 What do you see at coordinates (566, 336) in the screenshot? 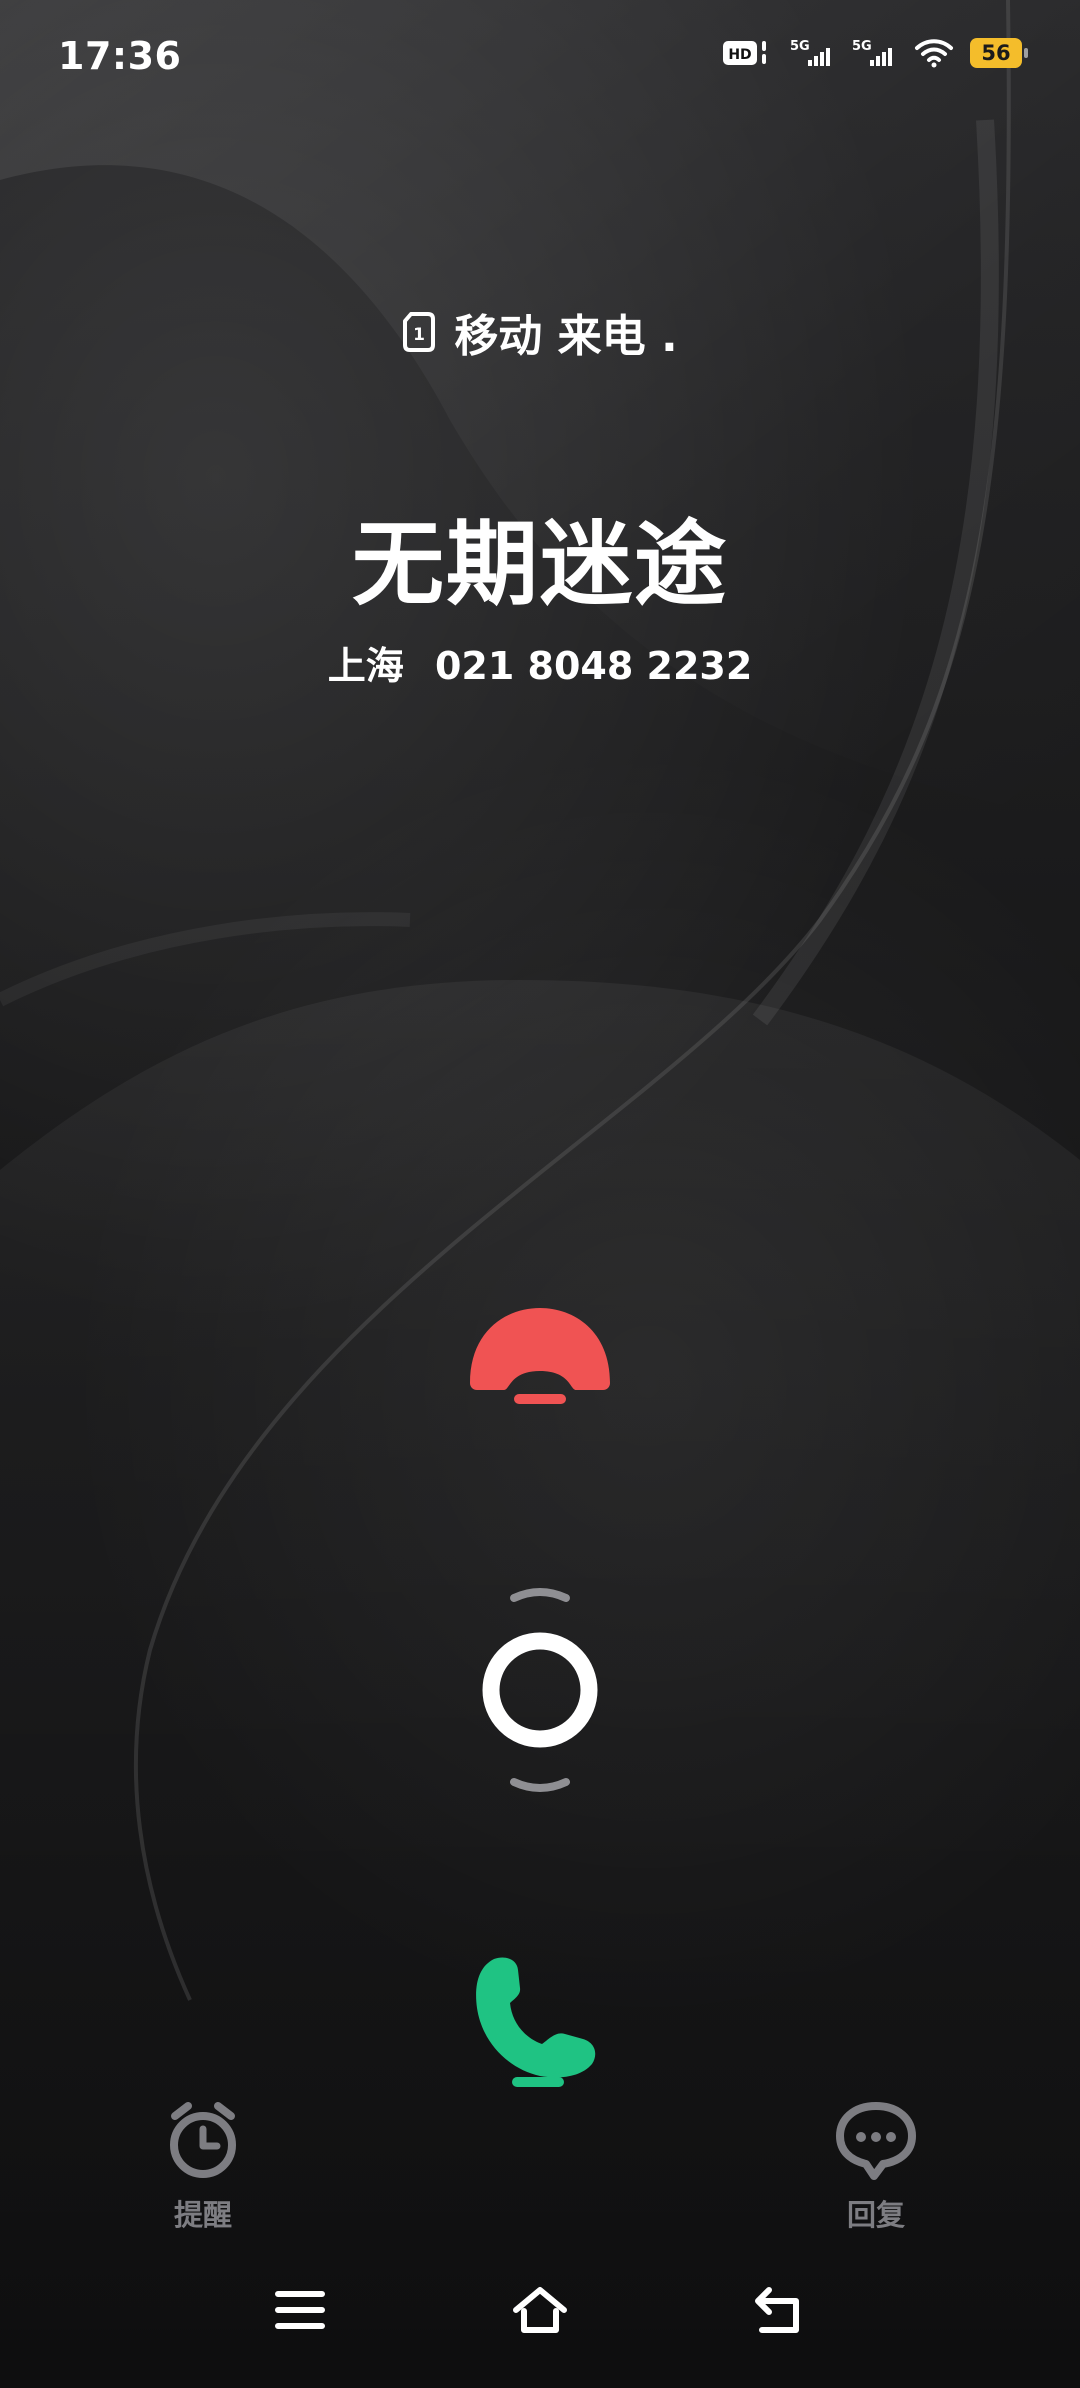
I see `carrier-label: 移动 来电 .` at bounding box center [566, 336].